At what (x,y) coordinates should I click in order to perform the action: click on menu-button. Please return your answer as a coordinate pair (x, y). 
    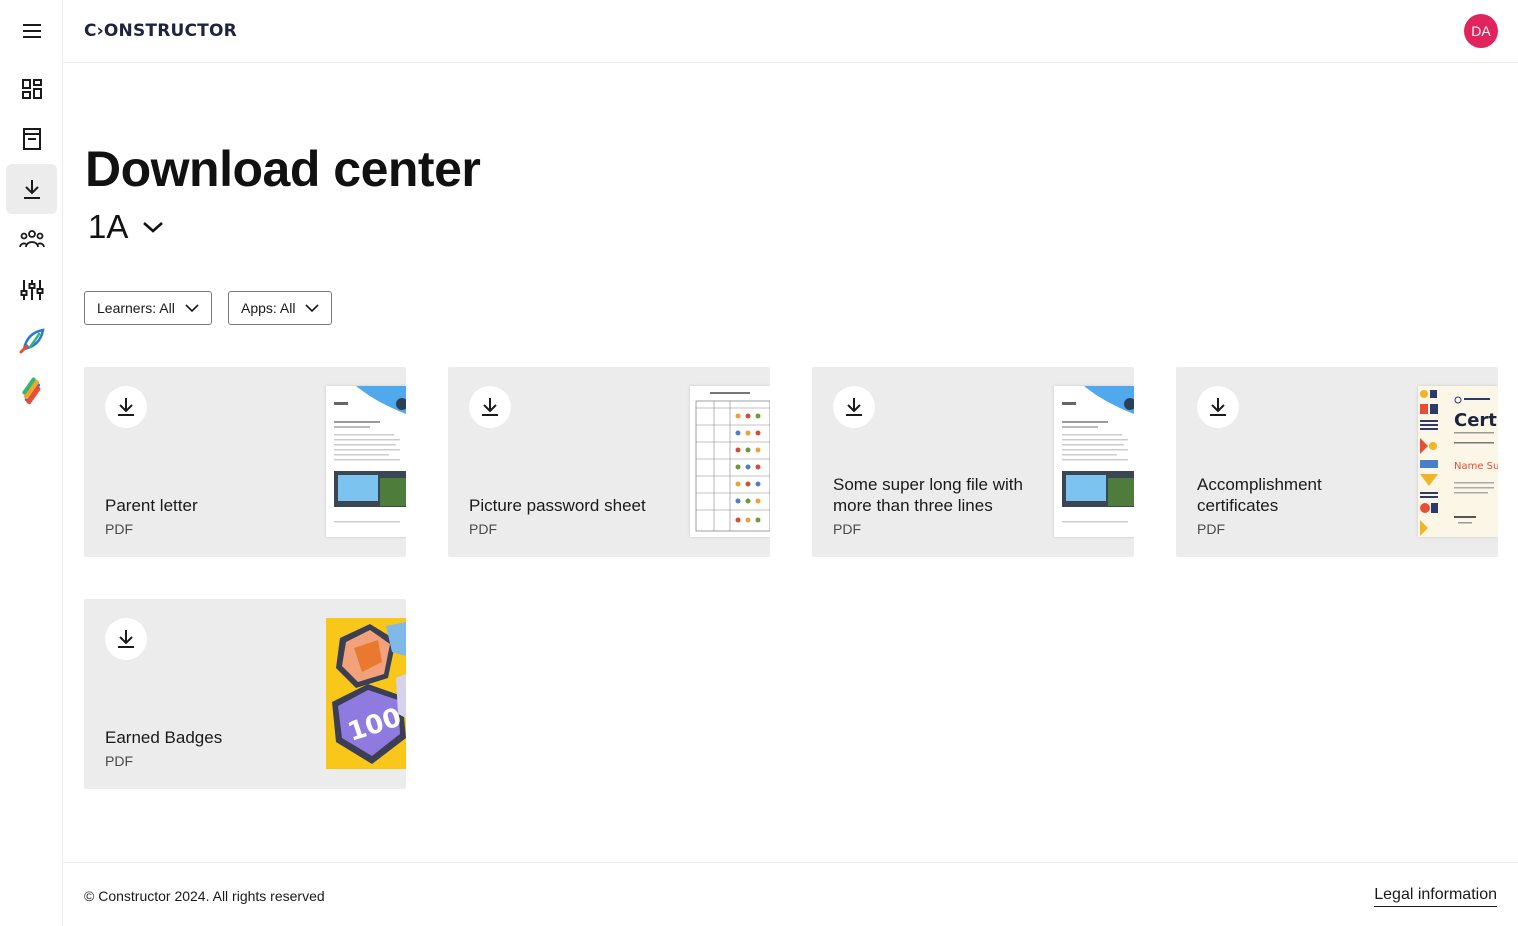
    Looking at the image, I should click on (31, 31).